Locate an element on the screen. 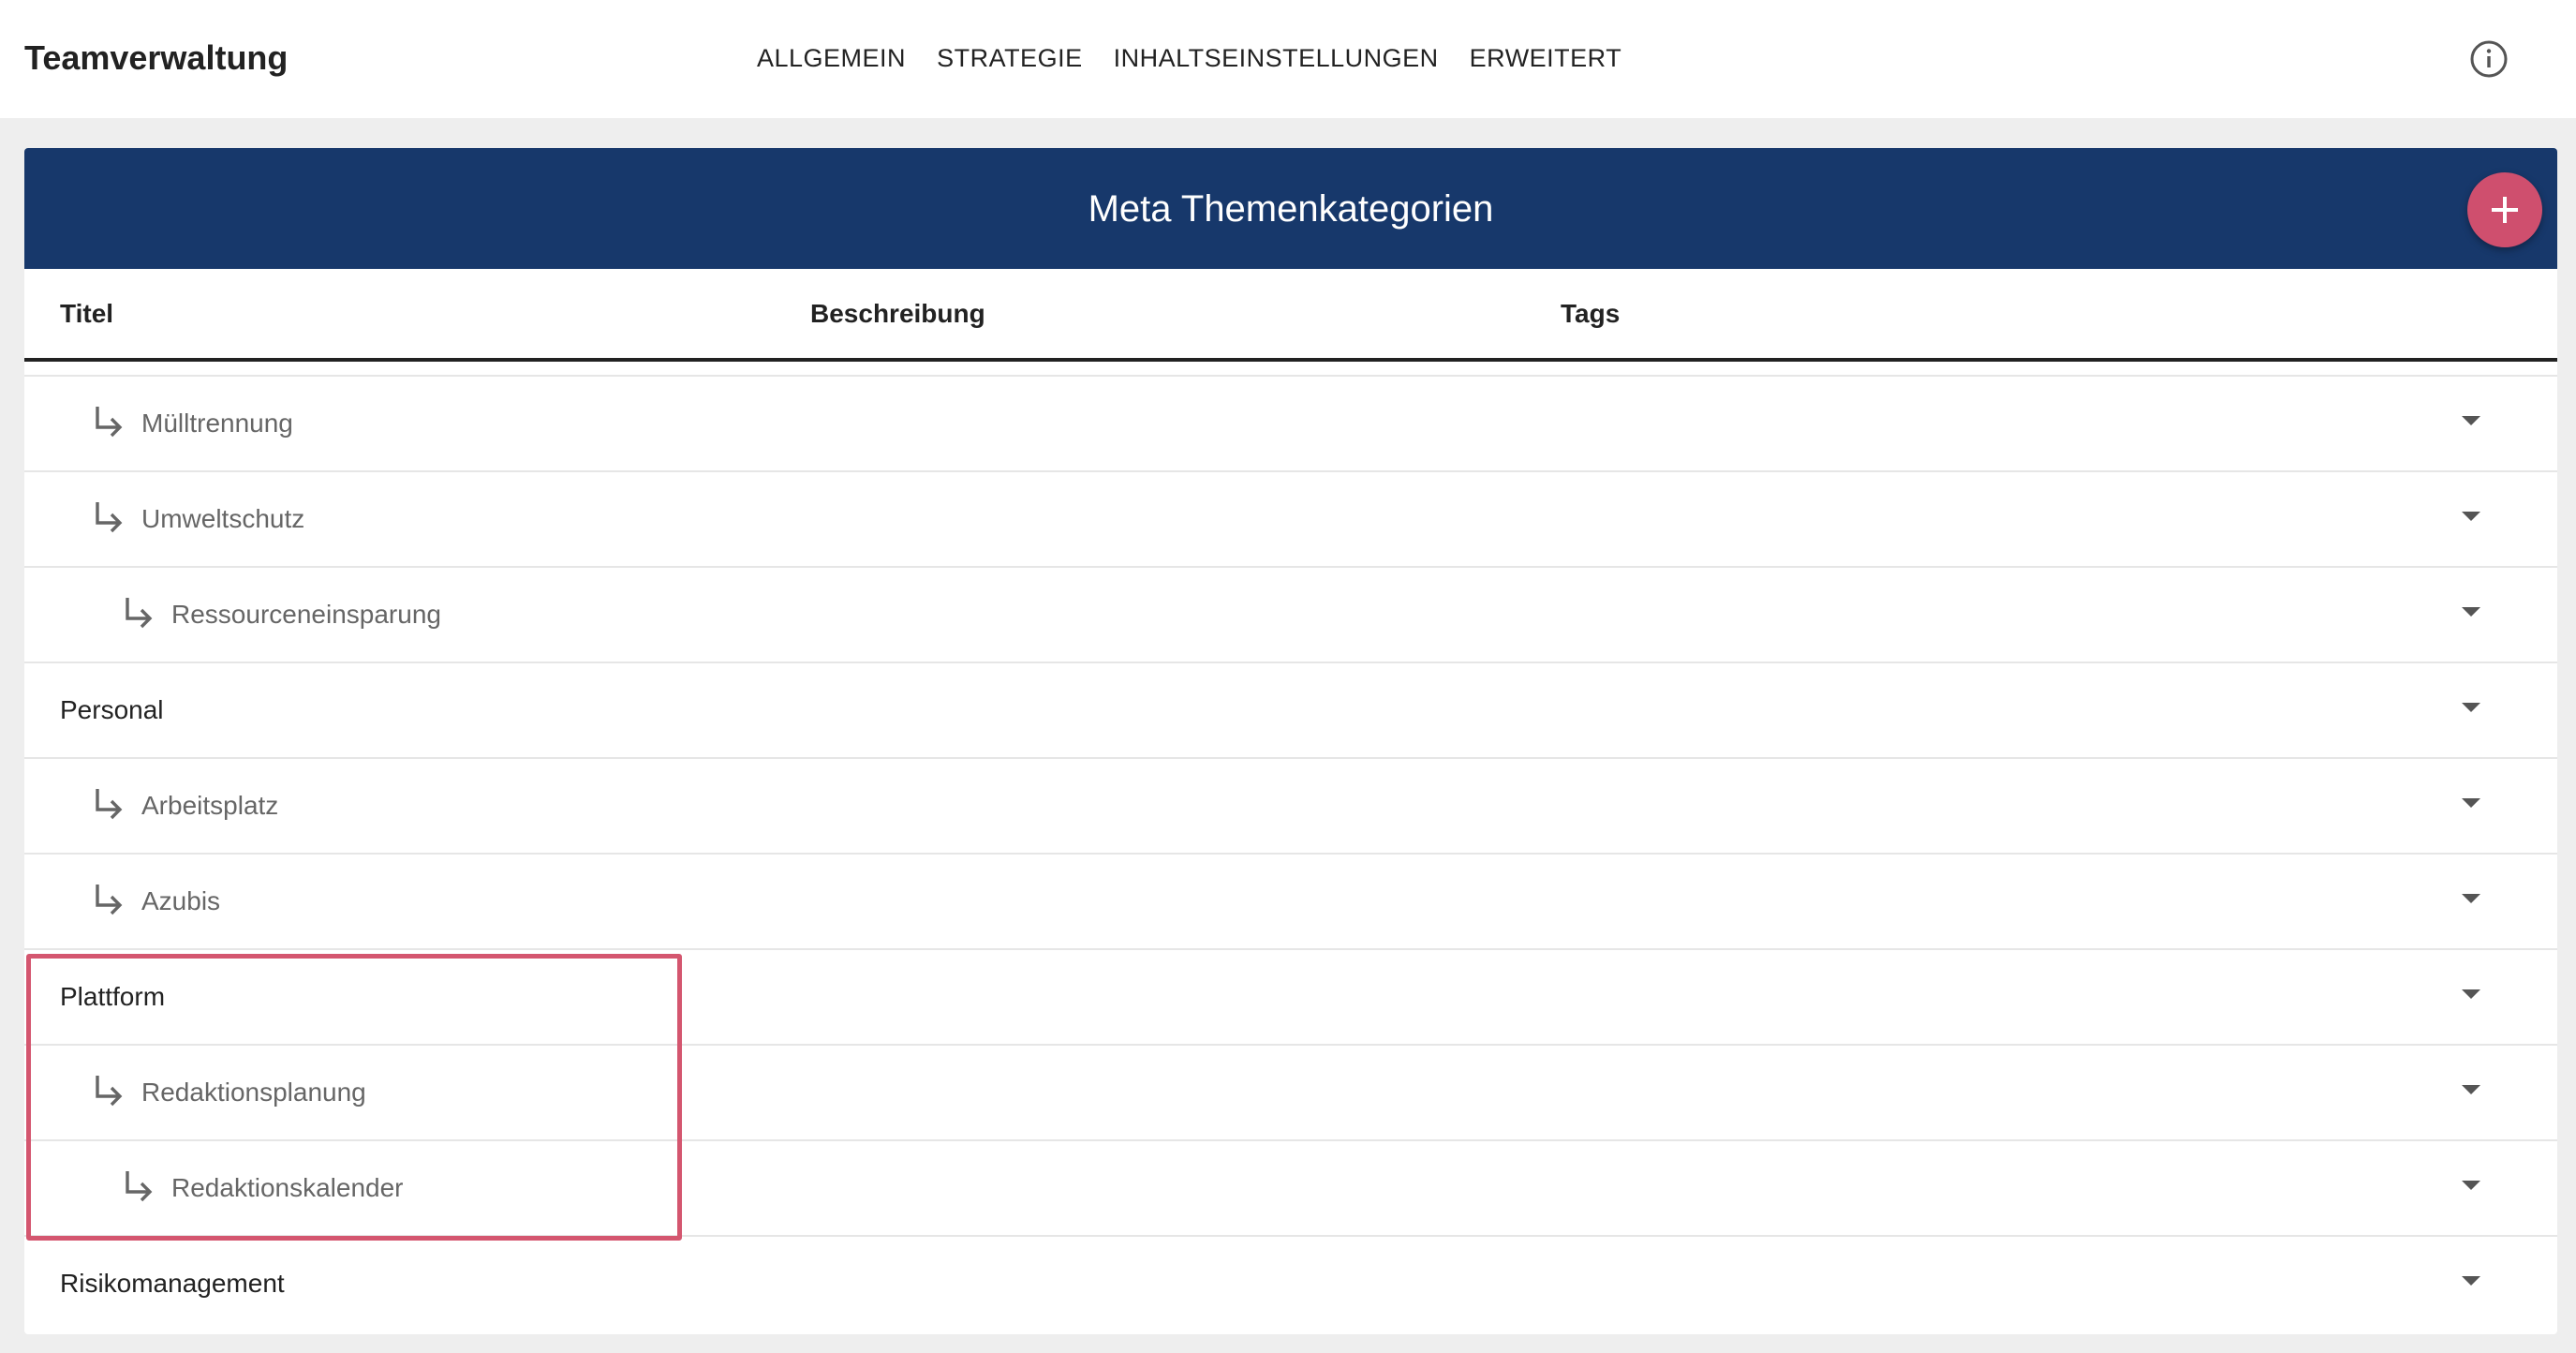 The width and height of the screenshot is (2576, 1353). column-header-tags: Tags is located at coordinates (1590, 314).